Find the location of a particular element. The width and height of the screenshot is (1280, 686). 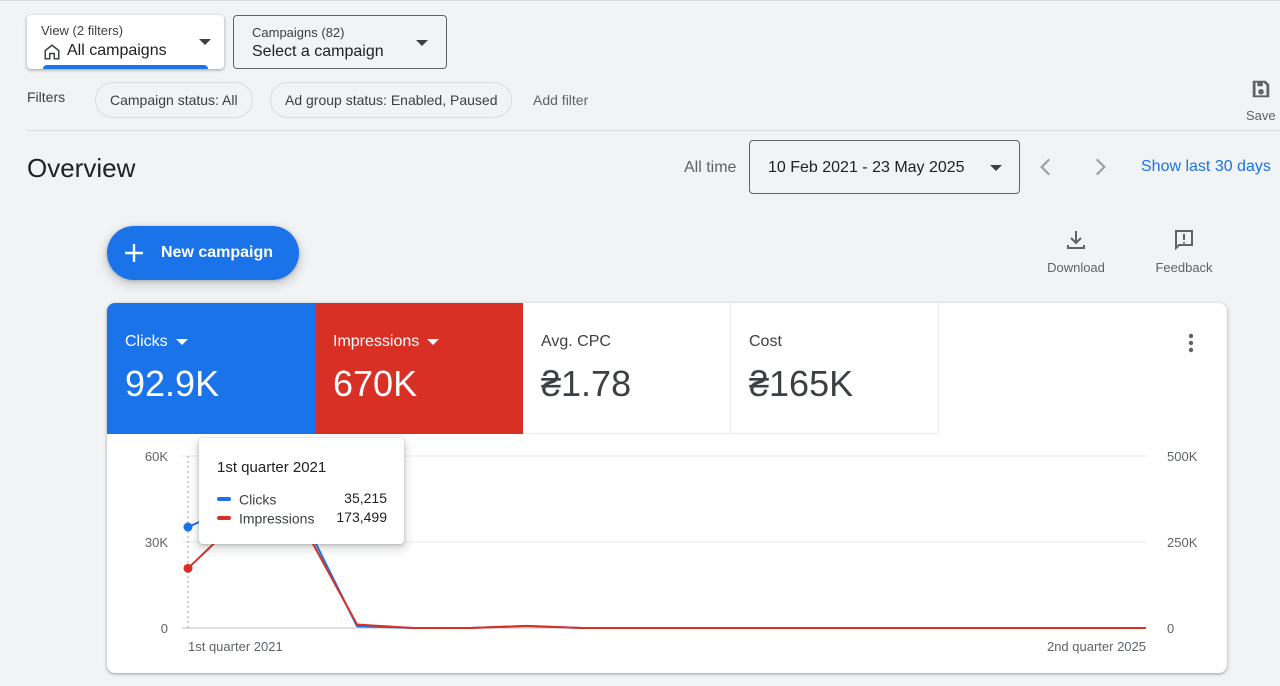

campaign-selector-value: Select a campaign is located at coordinates (318, 51).